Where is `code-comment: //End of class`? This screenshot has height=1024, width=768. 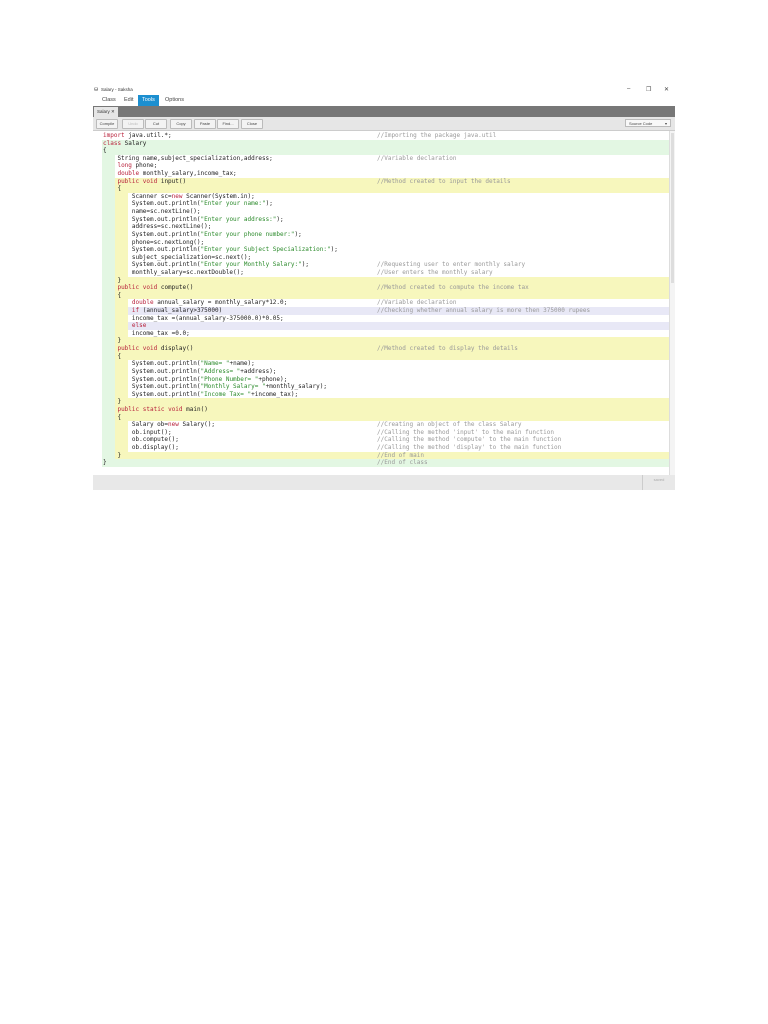
code-comment: //End of class is located at coordinates (402, 463).